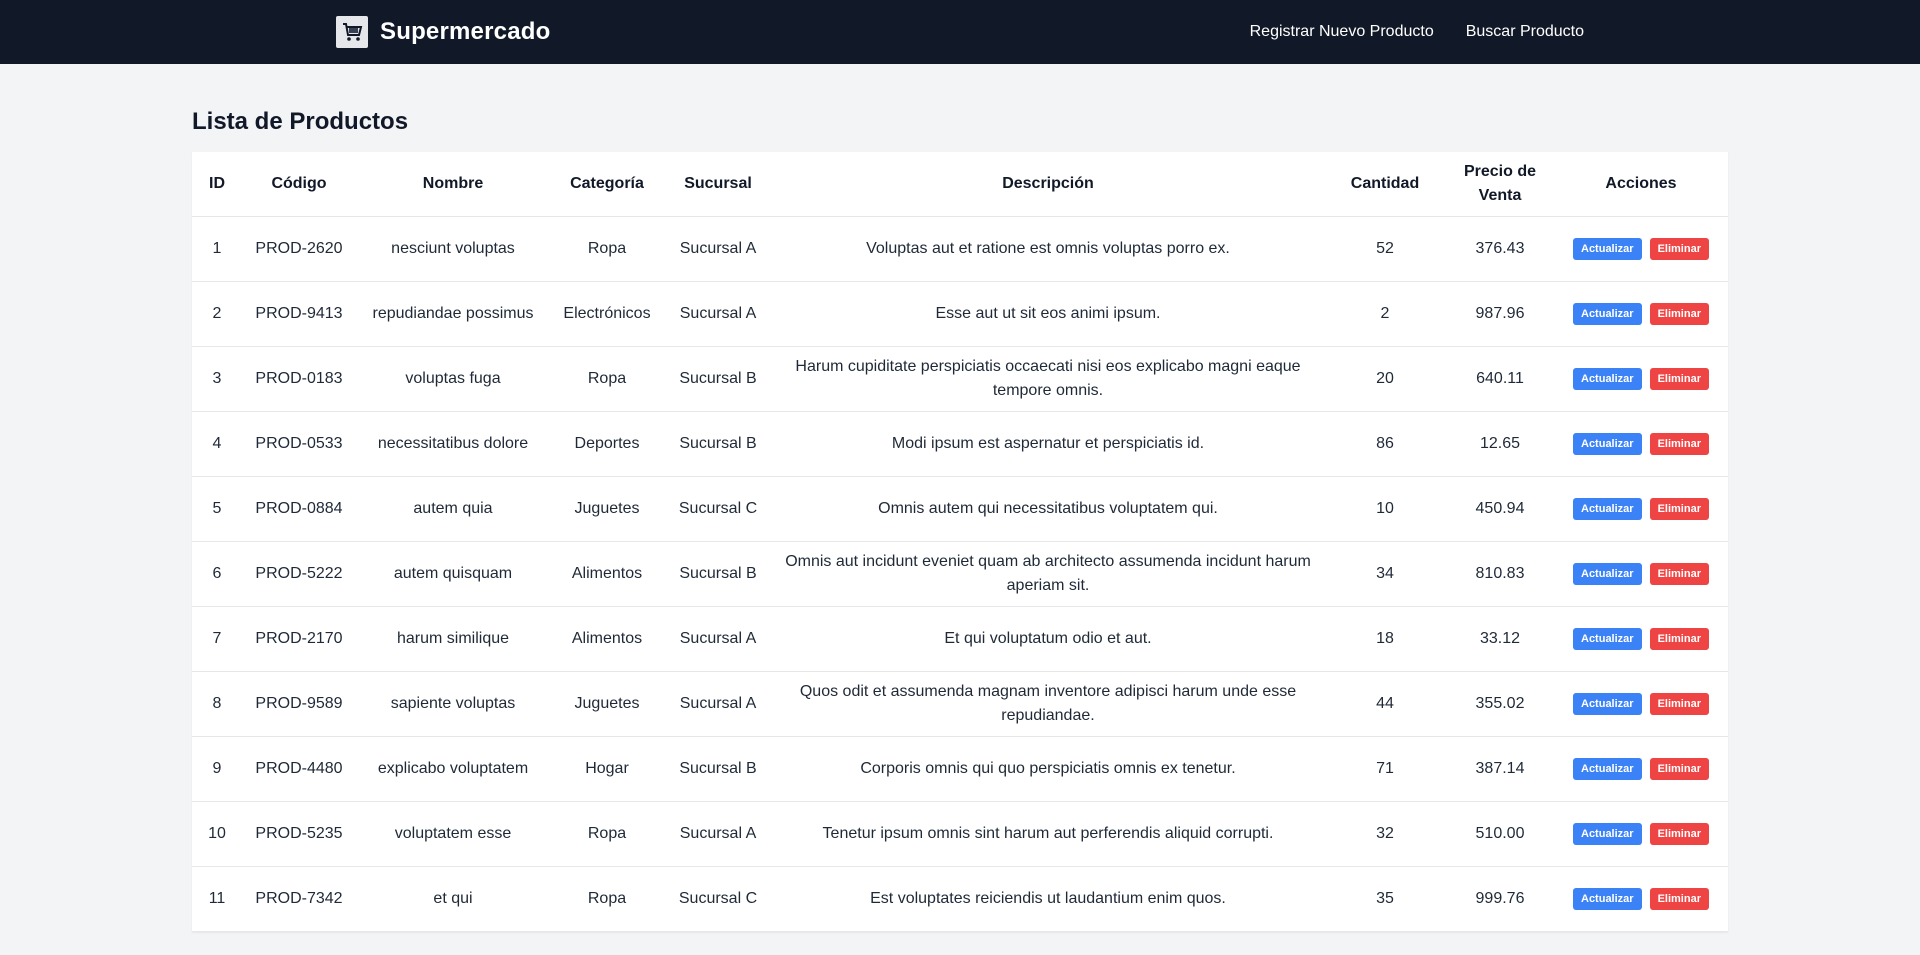 This screenshot has width=1920, height=955. I want to click on cell-id: 4, so click(217, 444).